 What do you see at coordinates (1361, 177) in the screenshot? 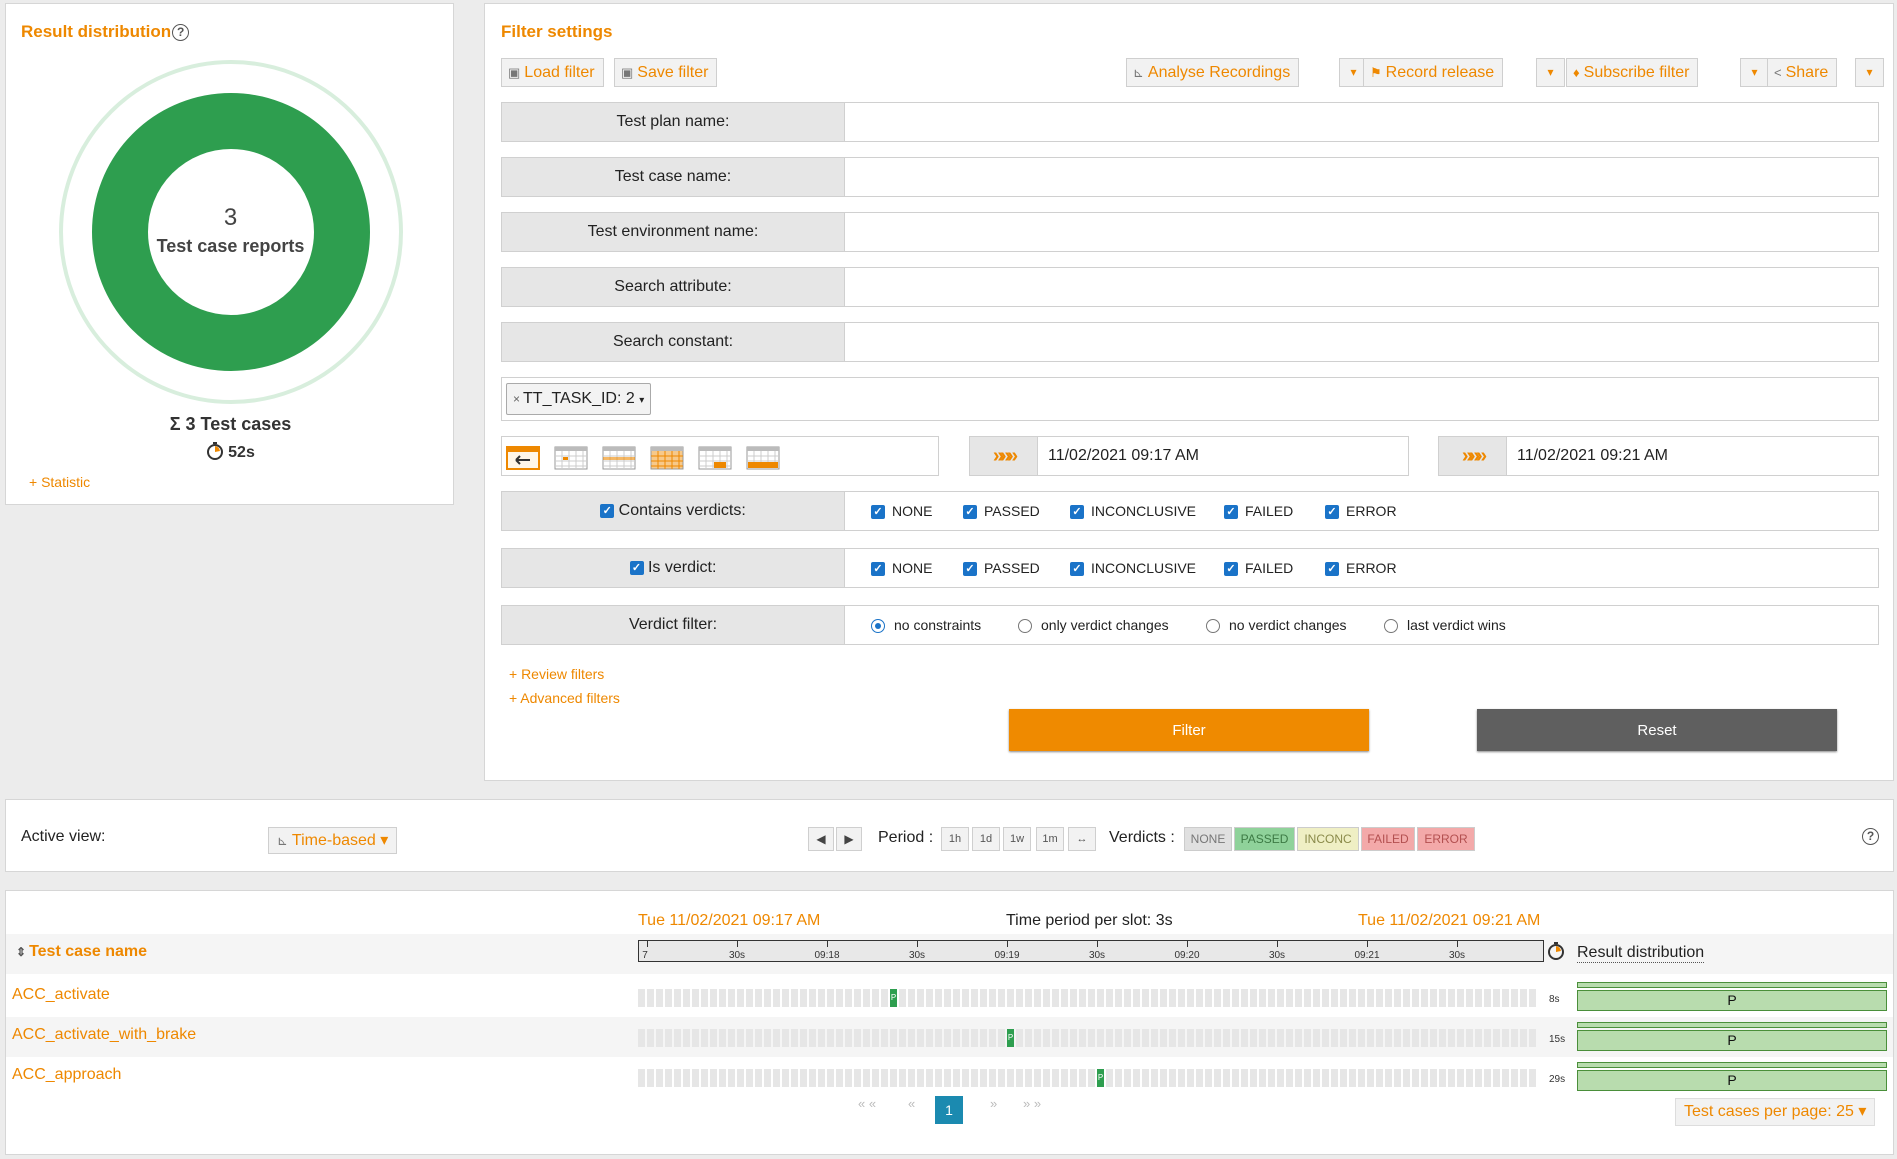
I see `test-case-name-input` at bounding box center [1361, 177].